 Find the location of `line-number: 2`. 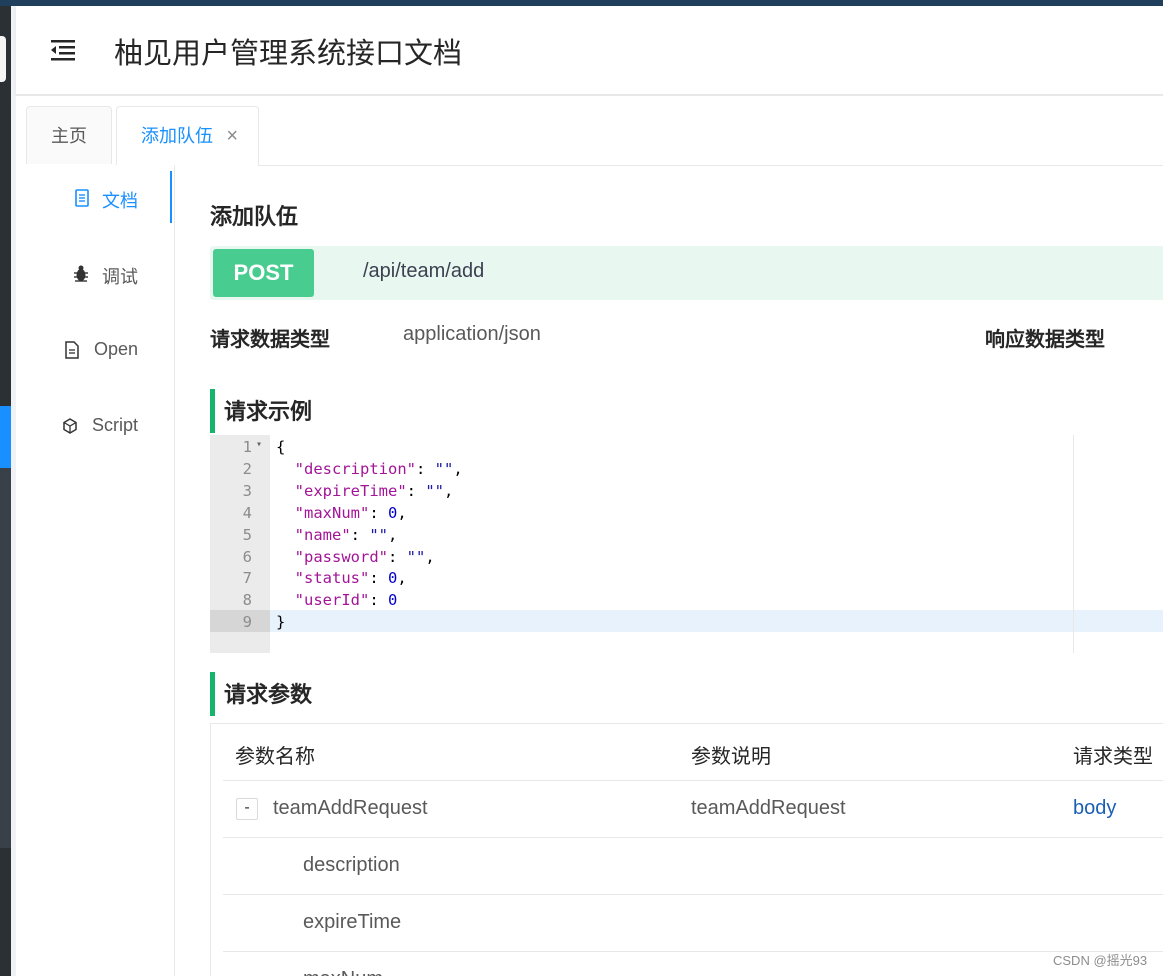

line-number: 2 is located at coordinates (247, 468).